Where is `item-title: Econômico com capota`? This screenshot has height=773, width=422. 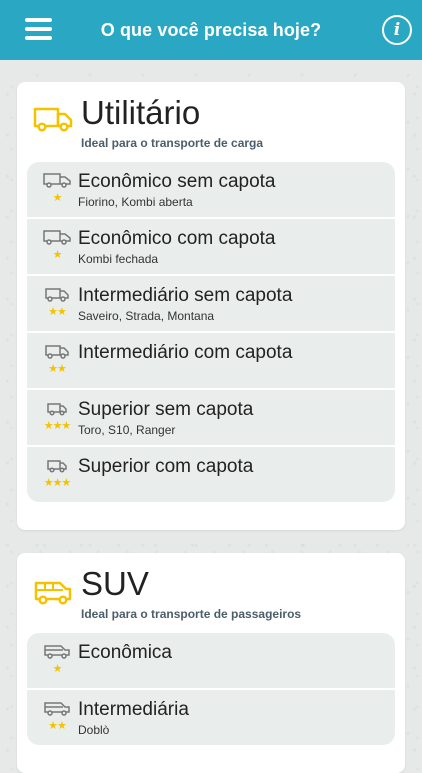 item-title: Econômico com capota is located at coordinates (177, 238).